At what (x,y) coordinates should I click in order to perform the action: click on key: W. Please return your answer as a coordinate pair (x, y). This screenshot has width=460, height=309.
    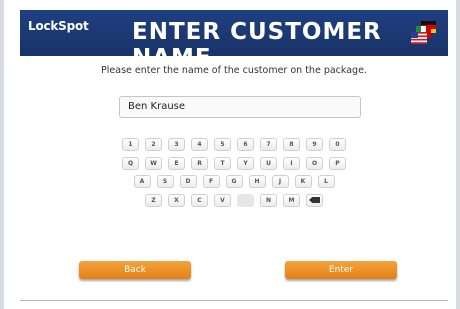
    Looking at the image, I should click on (153, 163).